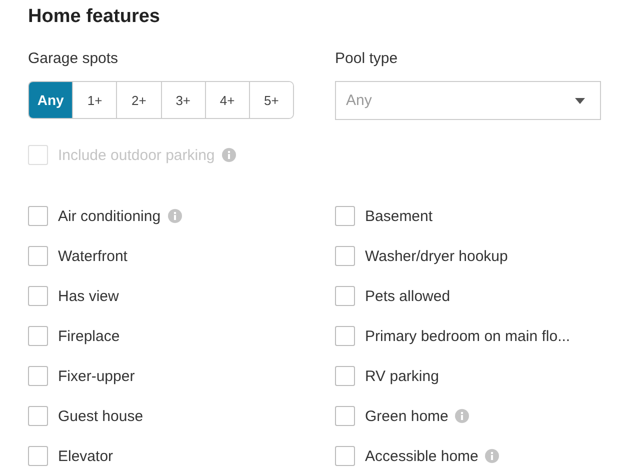 Image resolution: width=631 pixels, height=475 pixels. What do you see at coordinates (109, 216) in the screenshot?
I see `checkbox-label: Air conditioning` at bounding box center [109, 216].